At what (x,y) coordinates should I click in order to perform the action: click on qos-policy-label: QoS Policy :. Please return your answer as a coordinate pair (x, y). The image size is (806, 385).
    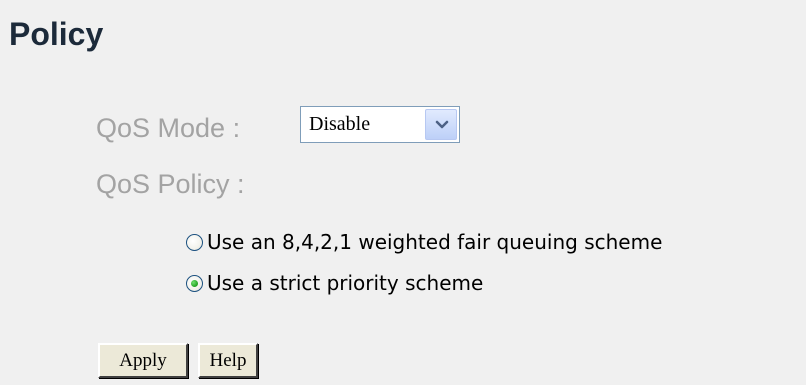
    Looking at the image, I should click on (170, 184).